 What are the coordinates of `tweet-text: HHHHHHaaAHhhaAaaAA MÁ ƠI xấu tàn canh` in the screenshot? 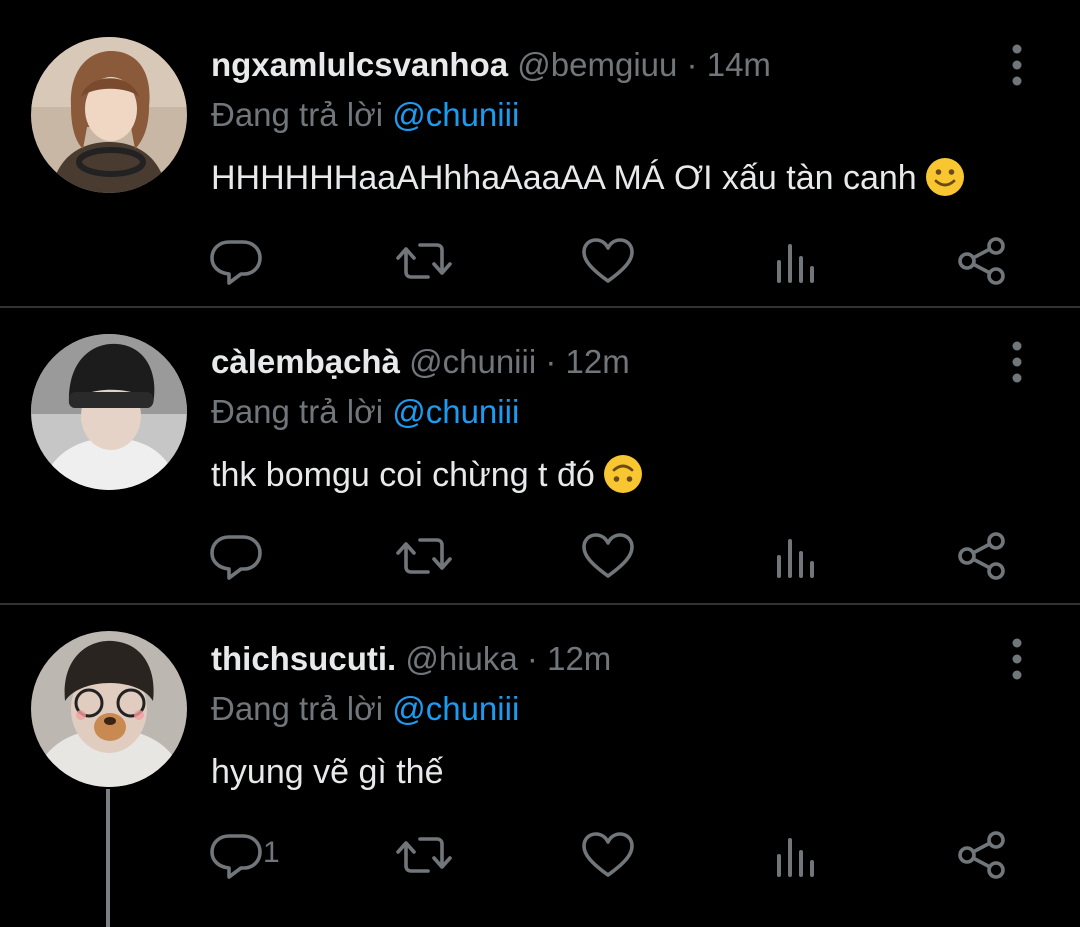 It's located at (588, 182).